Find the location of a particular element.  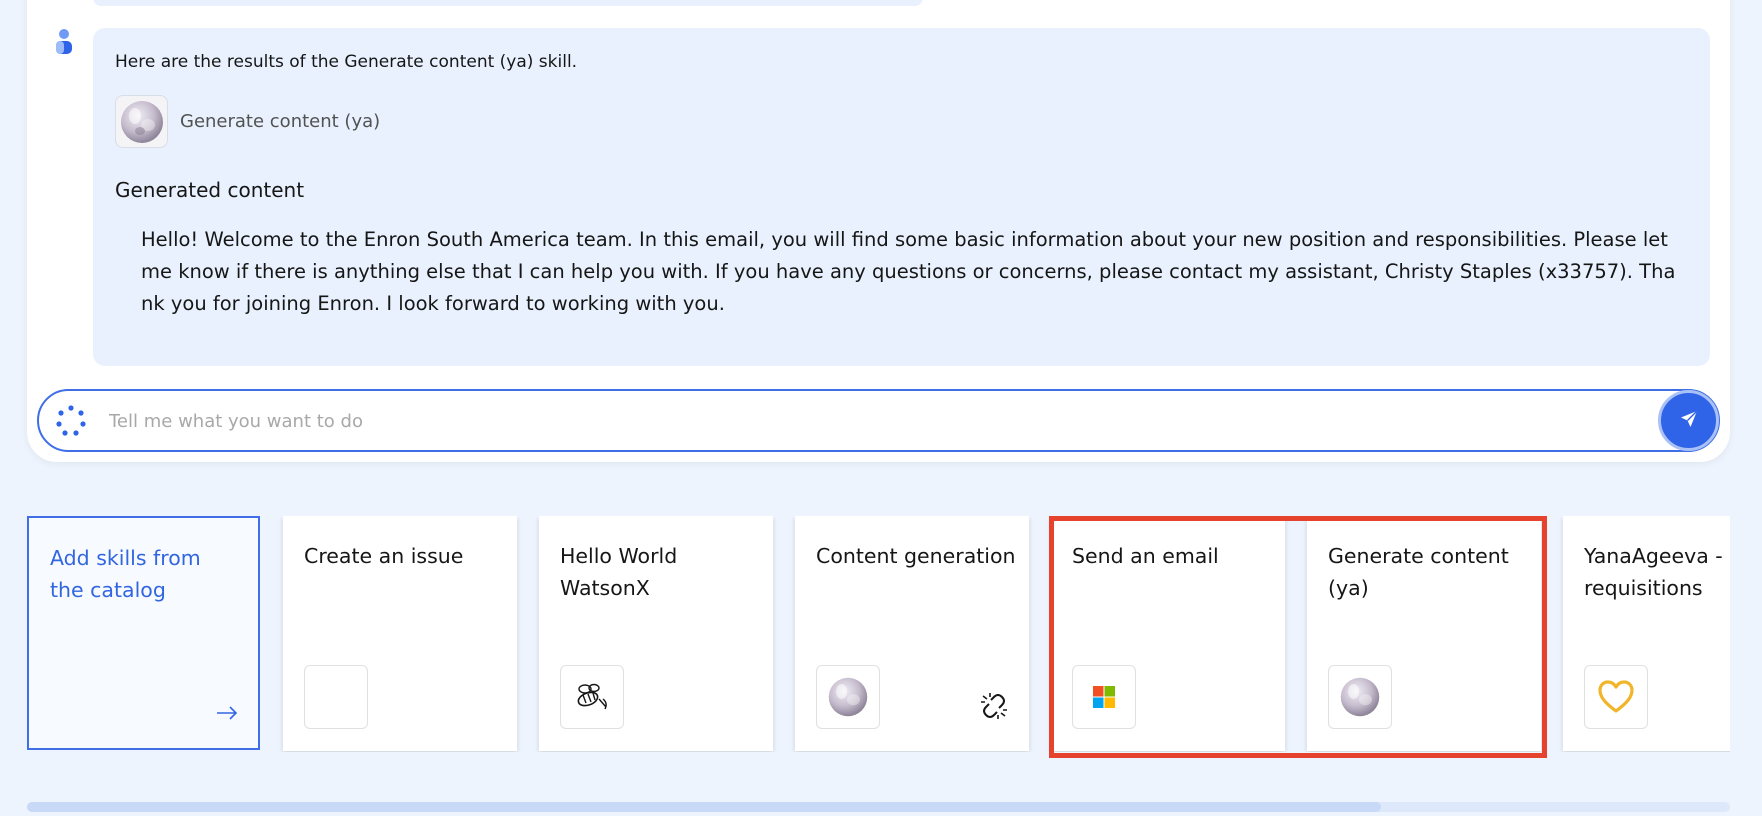

generated-content-heading: Generated content is located at coordinates (210, 190).